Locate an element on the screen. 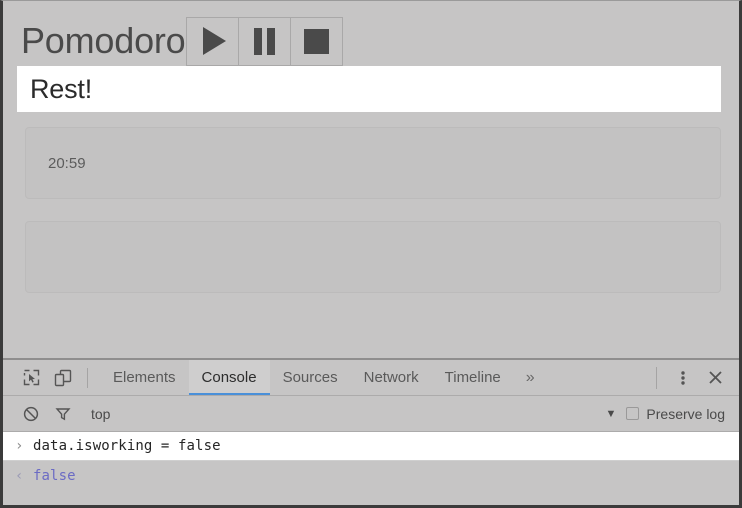  tab-elements: Elements is located at coordinates (144, 377).